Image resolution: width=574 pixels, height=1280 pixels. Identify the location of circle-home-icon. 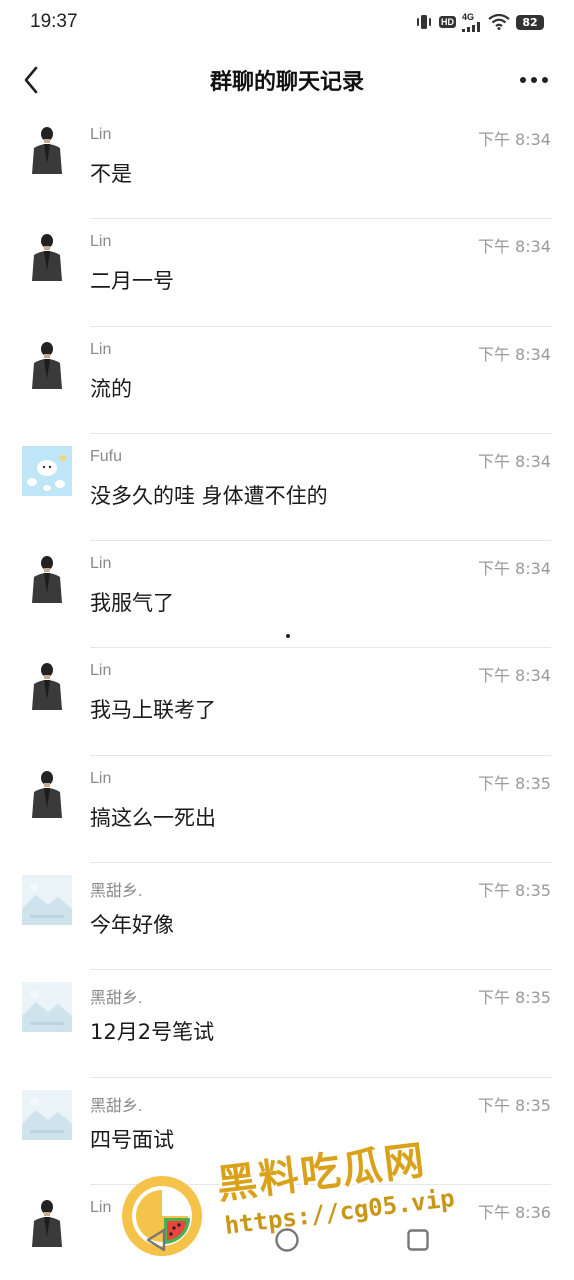
(287, 1240).